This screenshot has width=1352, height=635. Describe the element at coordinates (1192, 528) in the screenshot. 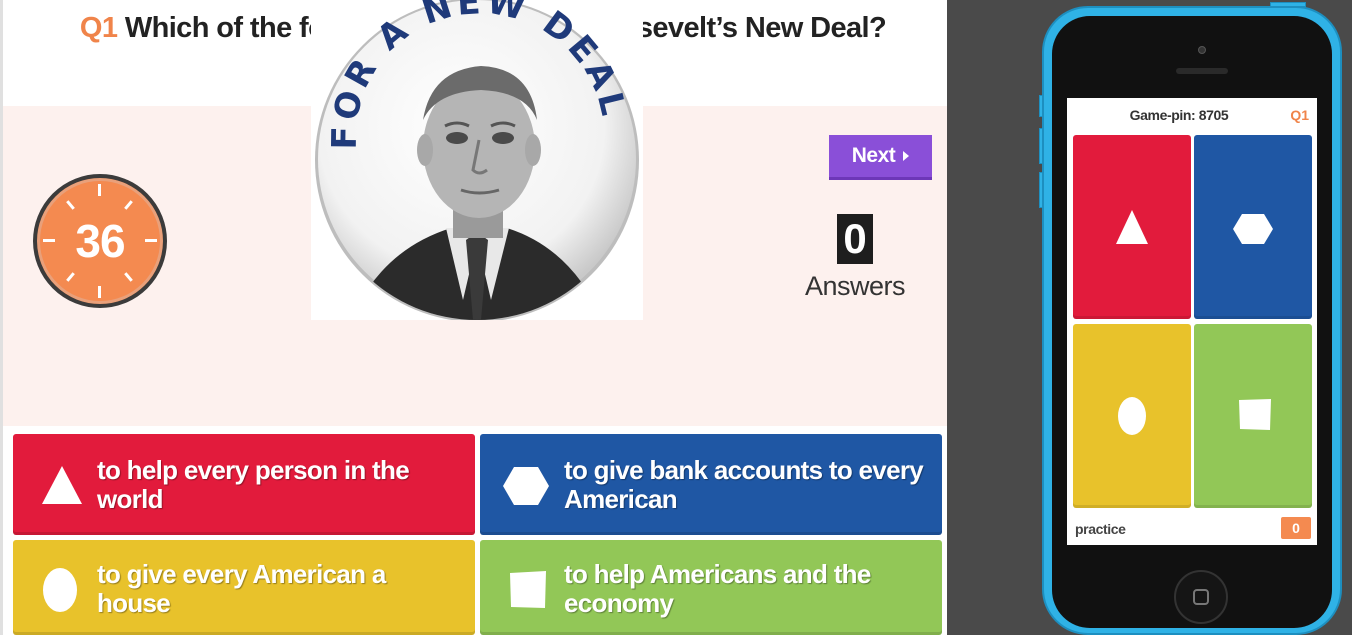

I see `phone-footer: practice 0` at that location.